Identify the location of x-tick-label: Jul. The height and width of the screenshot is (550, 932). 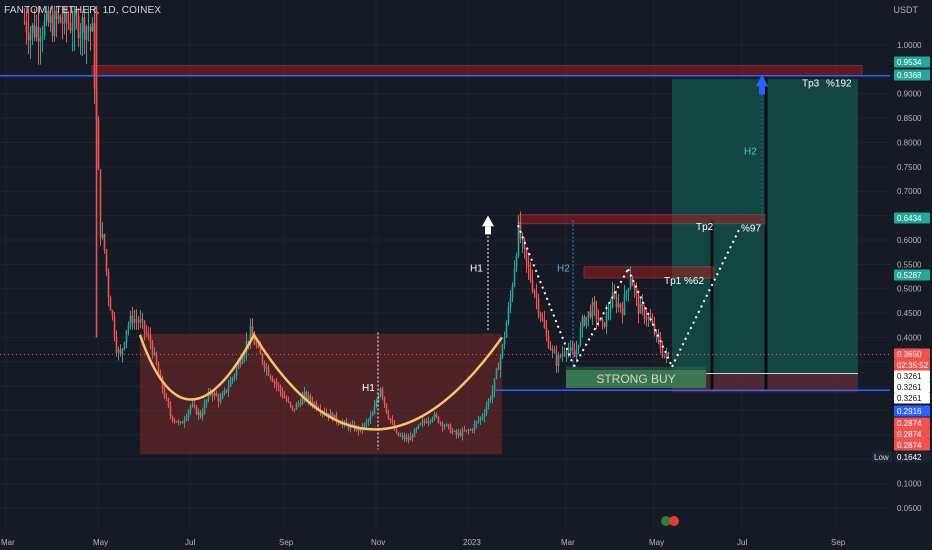
(190, 542).